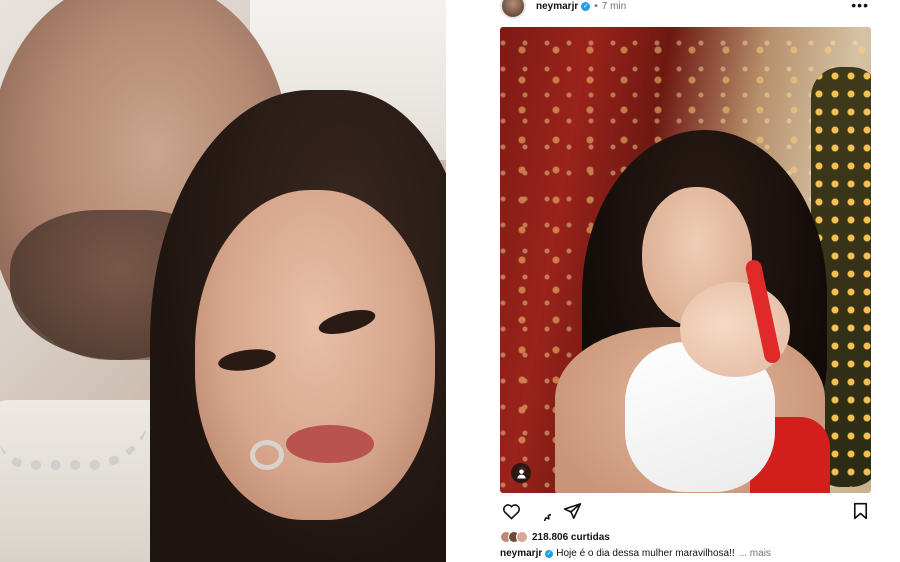 Image resolution: width=900 pixels, height=562 pixels. Describe the element at coordinates (685, 511) in the screenshot. I see `post-actions` at that location.